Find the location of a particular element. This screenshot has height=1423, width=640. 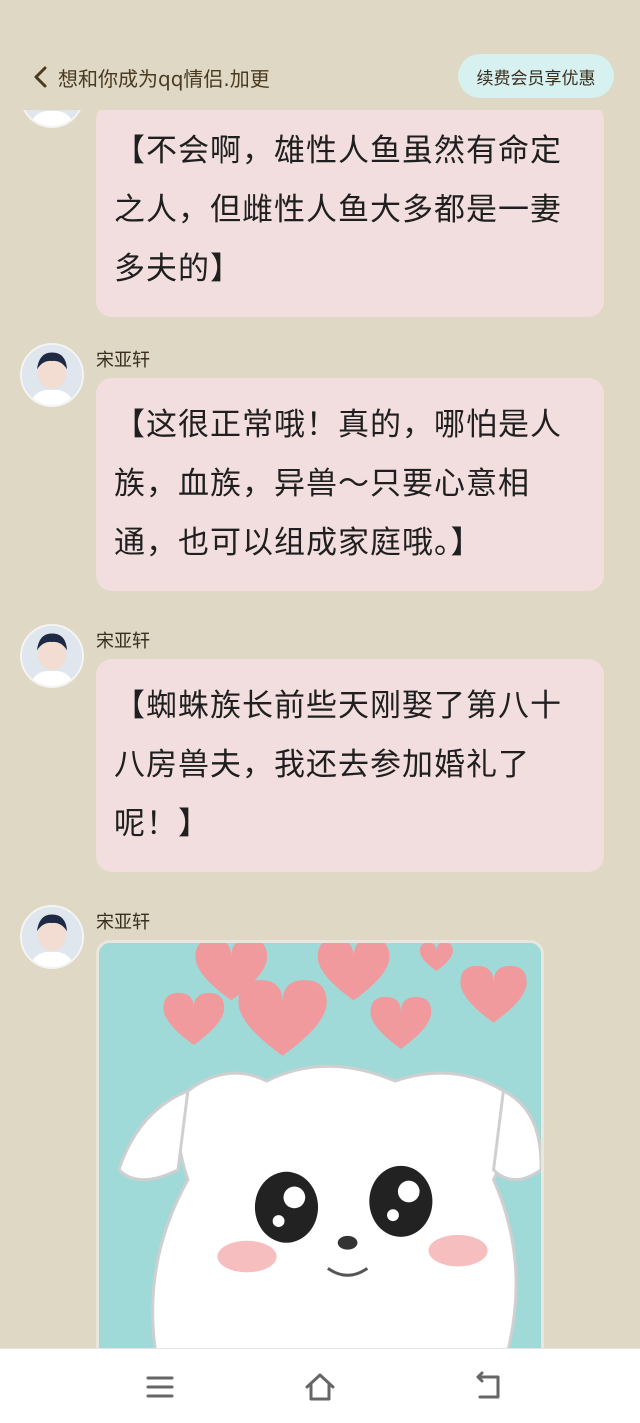

home-icon is located at coordinates (320, 1387).